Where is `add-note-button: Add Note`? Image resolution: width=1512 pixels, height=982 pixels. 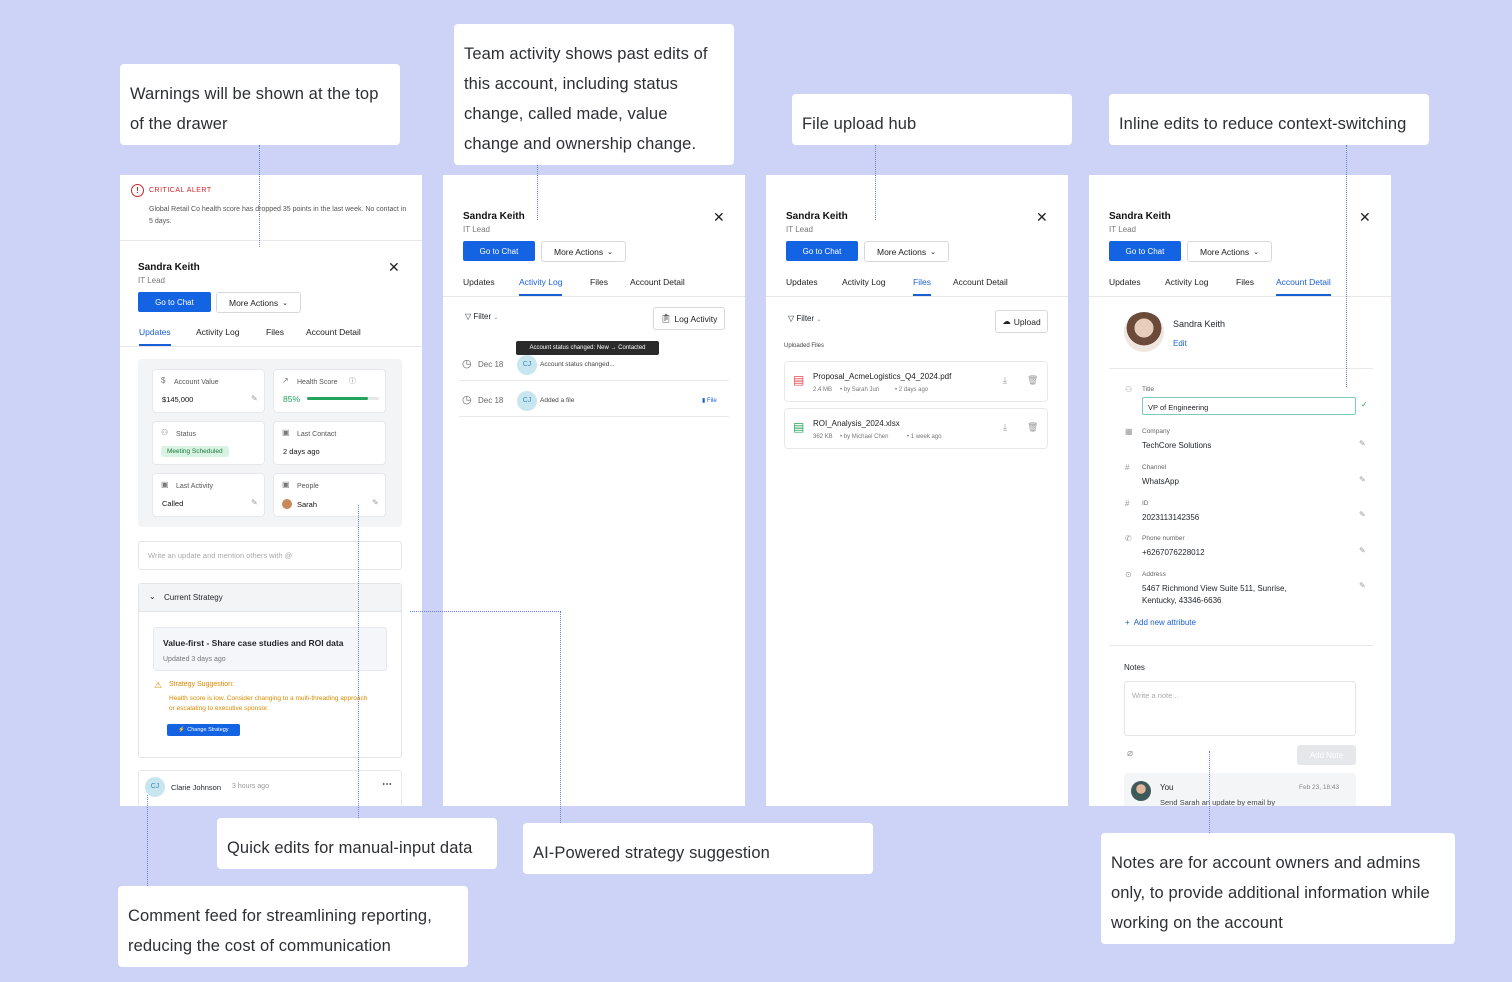
add-note-button: Add Note is located at coordinates (1326, 755).